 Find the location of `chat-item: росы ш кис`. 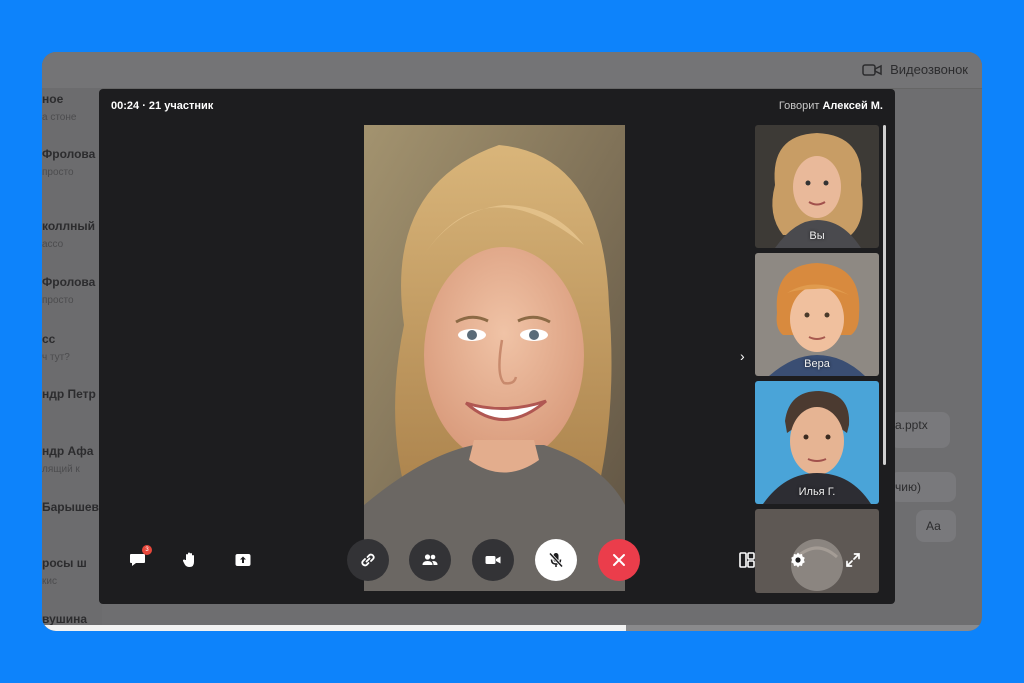

chat-item: росы ш кис is located at coordinates (72, 584).